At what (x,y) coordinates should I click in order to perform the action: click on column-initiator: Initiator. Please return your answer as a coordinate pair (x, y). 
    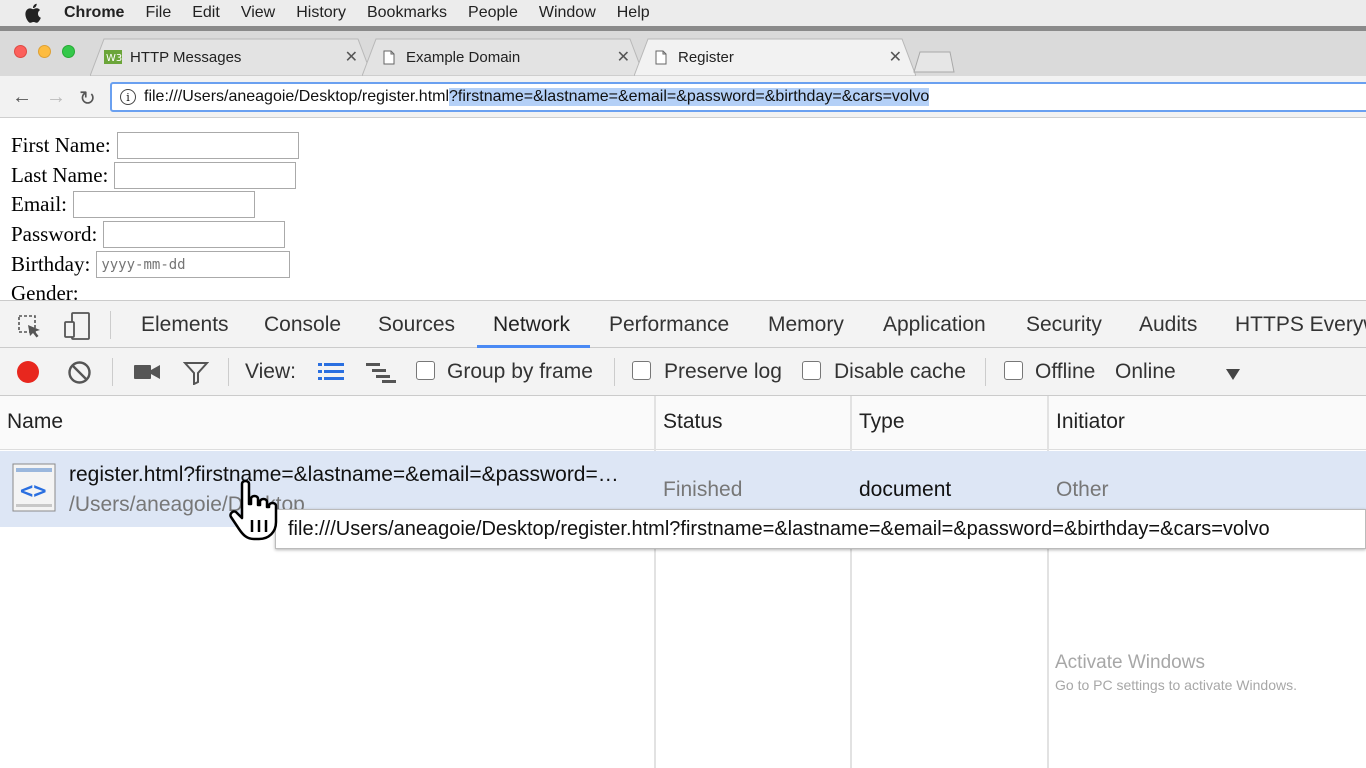
    Looking at the image, I should click on (1090, 422).